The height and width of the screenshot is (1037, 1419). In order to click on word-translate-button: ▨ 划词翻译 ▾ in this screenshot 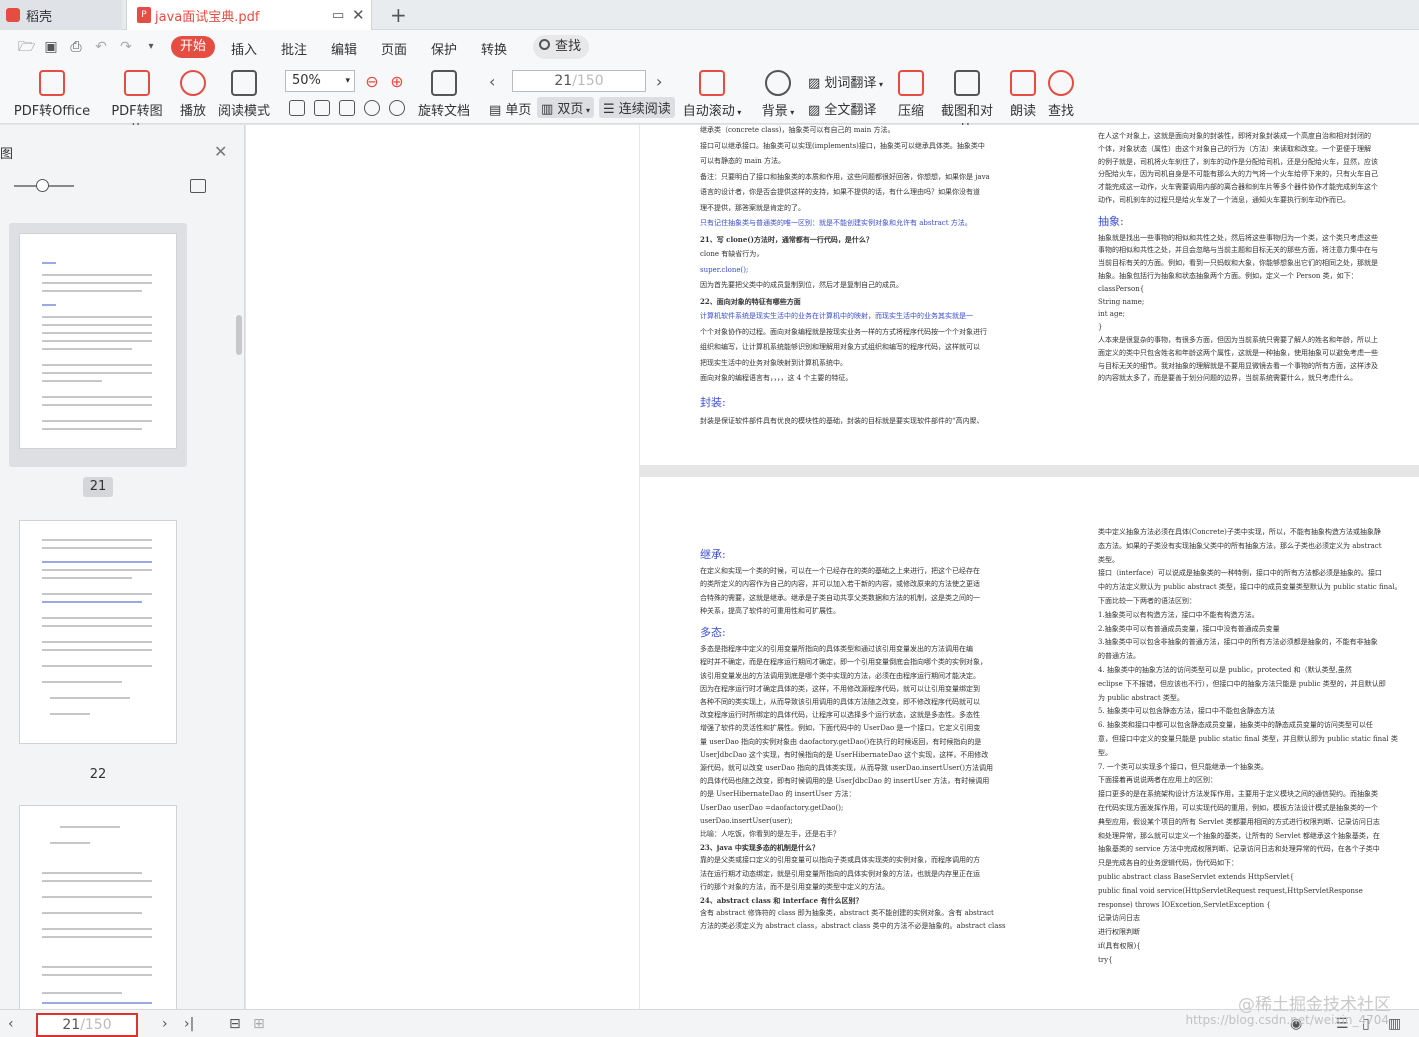, I will do `click(845, 81)`.